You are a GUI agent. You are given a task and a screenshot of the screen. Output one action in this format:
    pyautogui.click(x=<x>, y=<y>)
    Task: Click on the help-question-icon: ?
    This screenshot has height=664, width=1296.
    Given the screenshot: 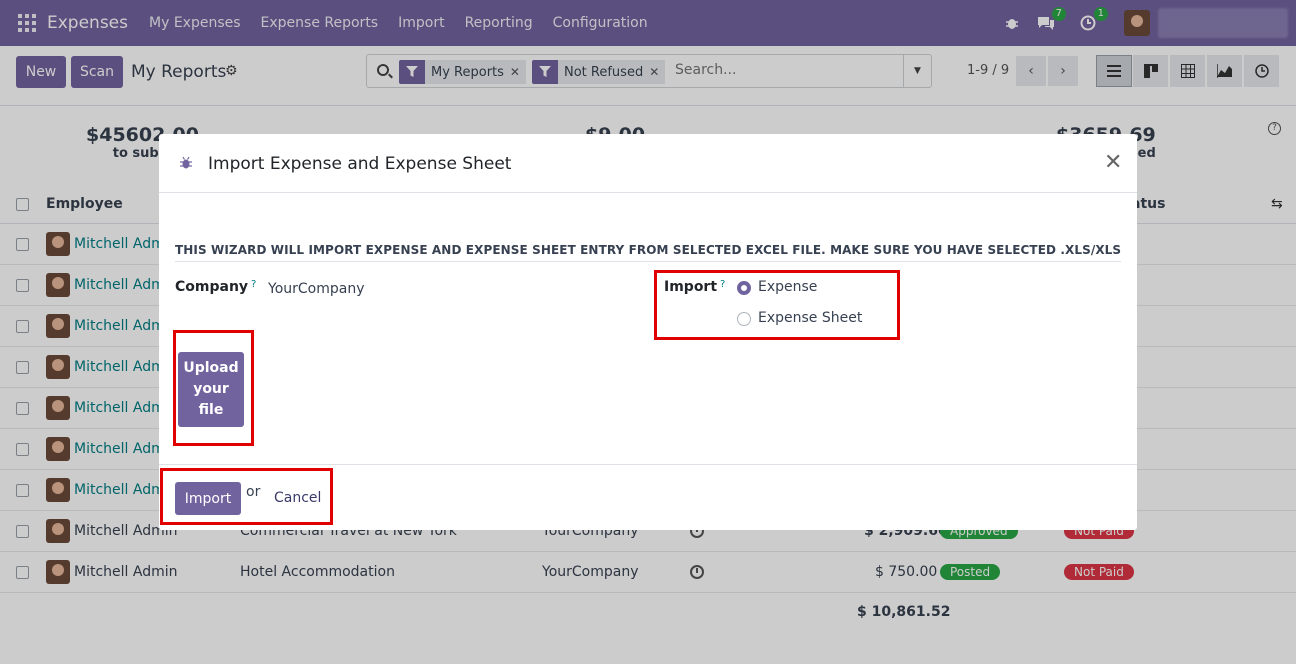 What is the action you would take?
    pyautogui.click(x=253, y=284)
    